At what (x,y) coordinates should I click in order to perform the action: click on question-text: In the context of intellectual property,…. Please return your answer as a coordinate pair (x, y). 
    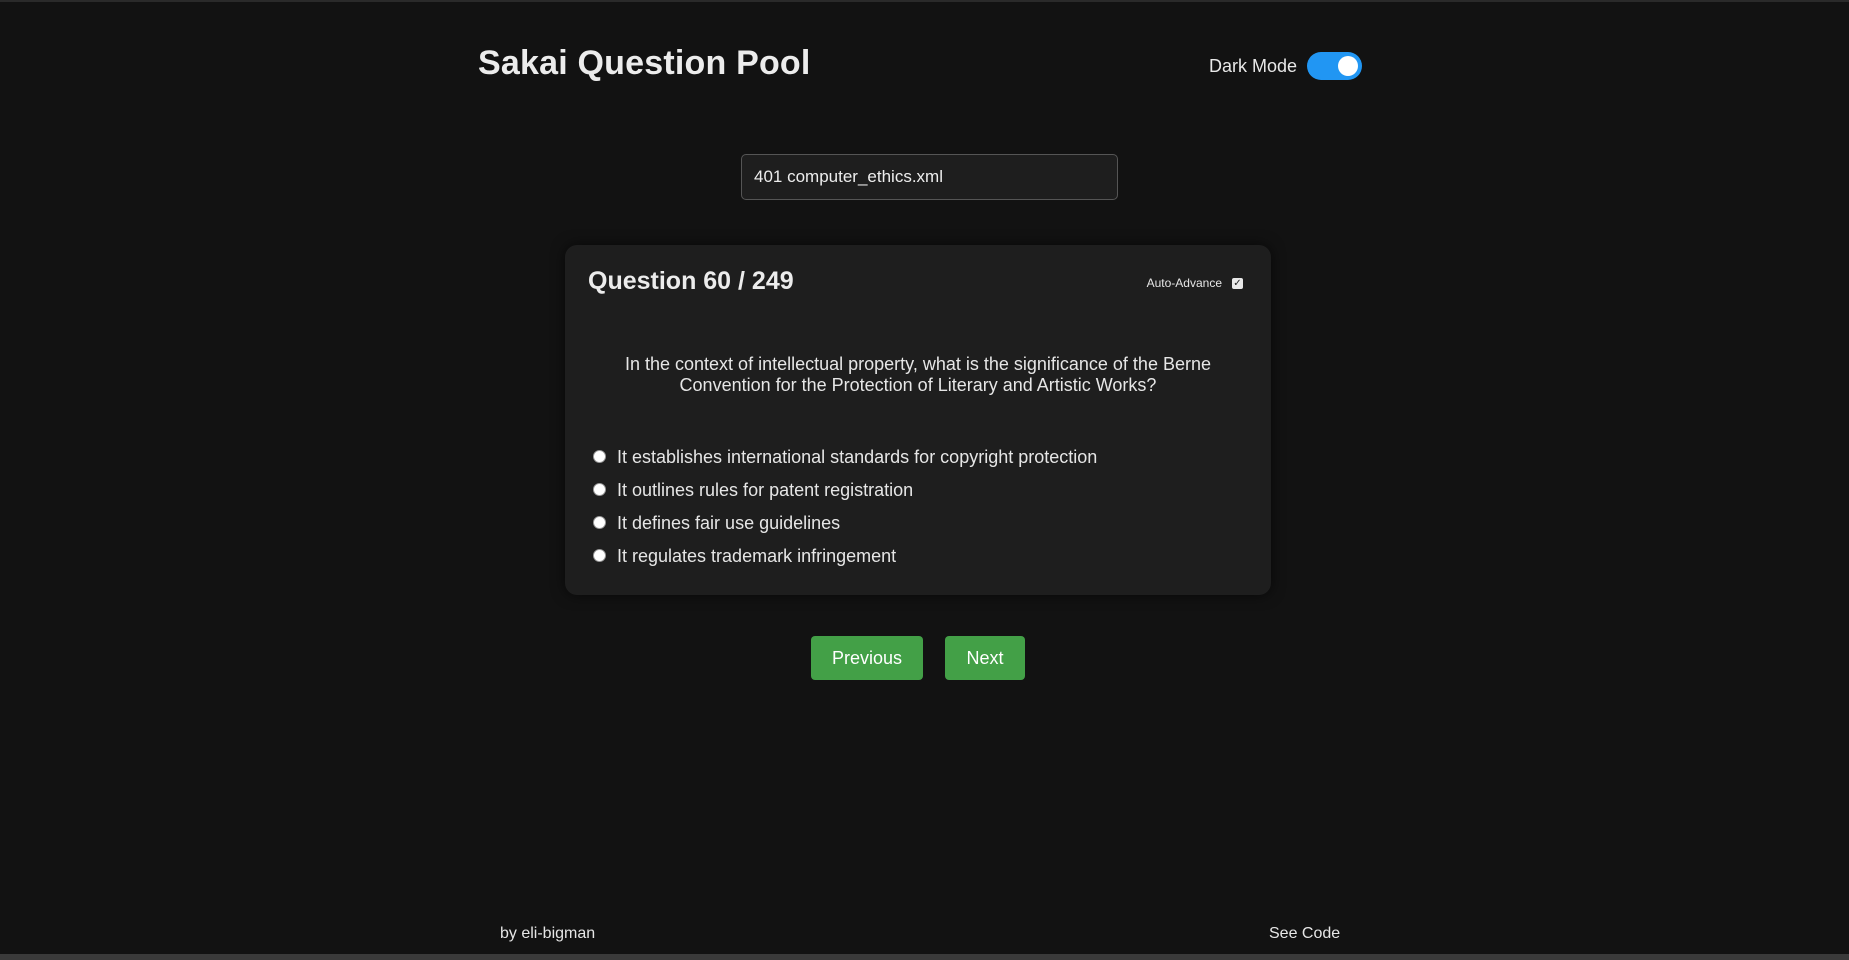
    Looking at the image, I should click on (917, 374).